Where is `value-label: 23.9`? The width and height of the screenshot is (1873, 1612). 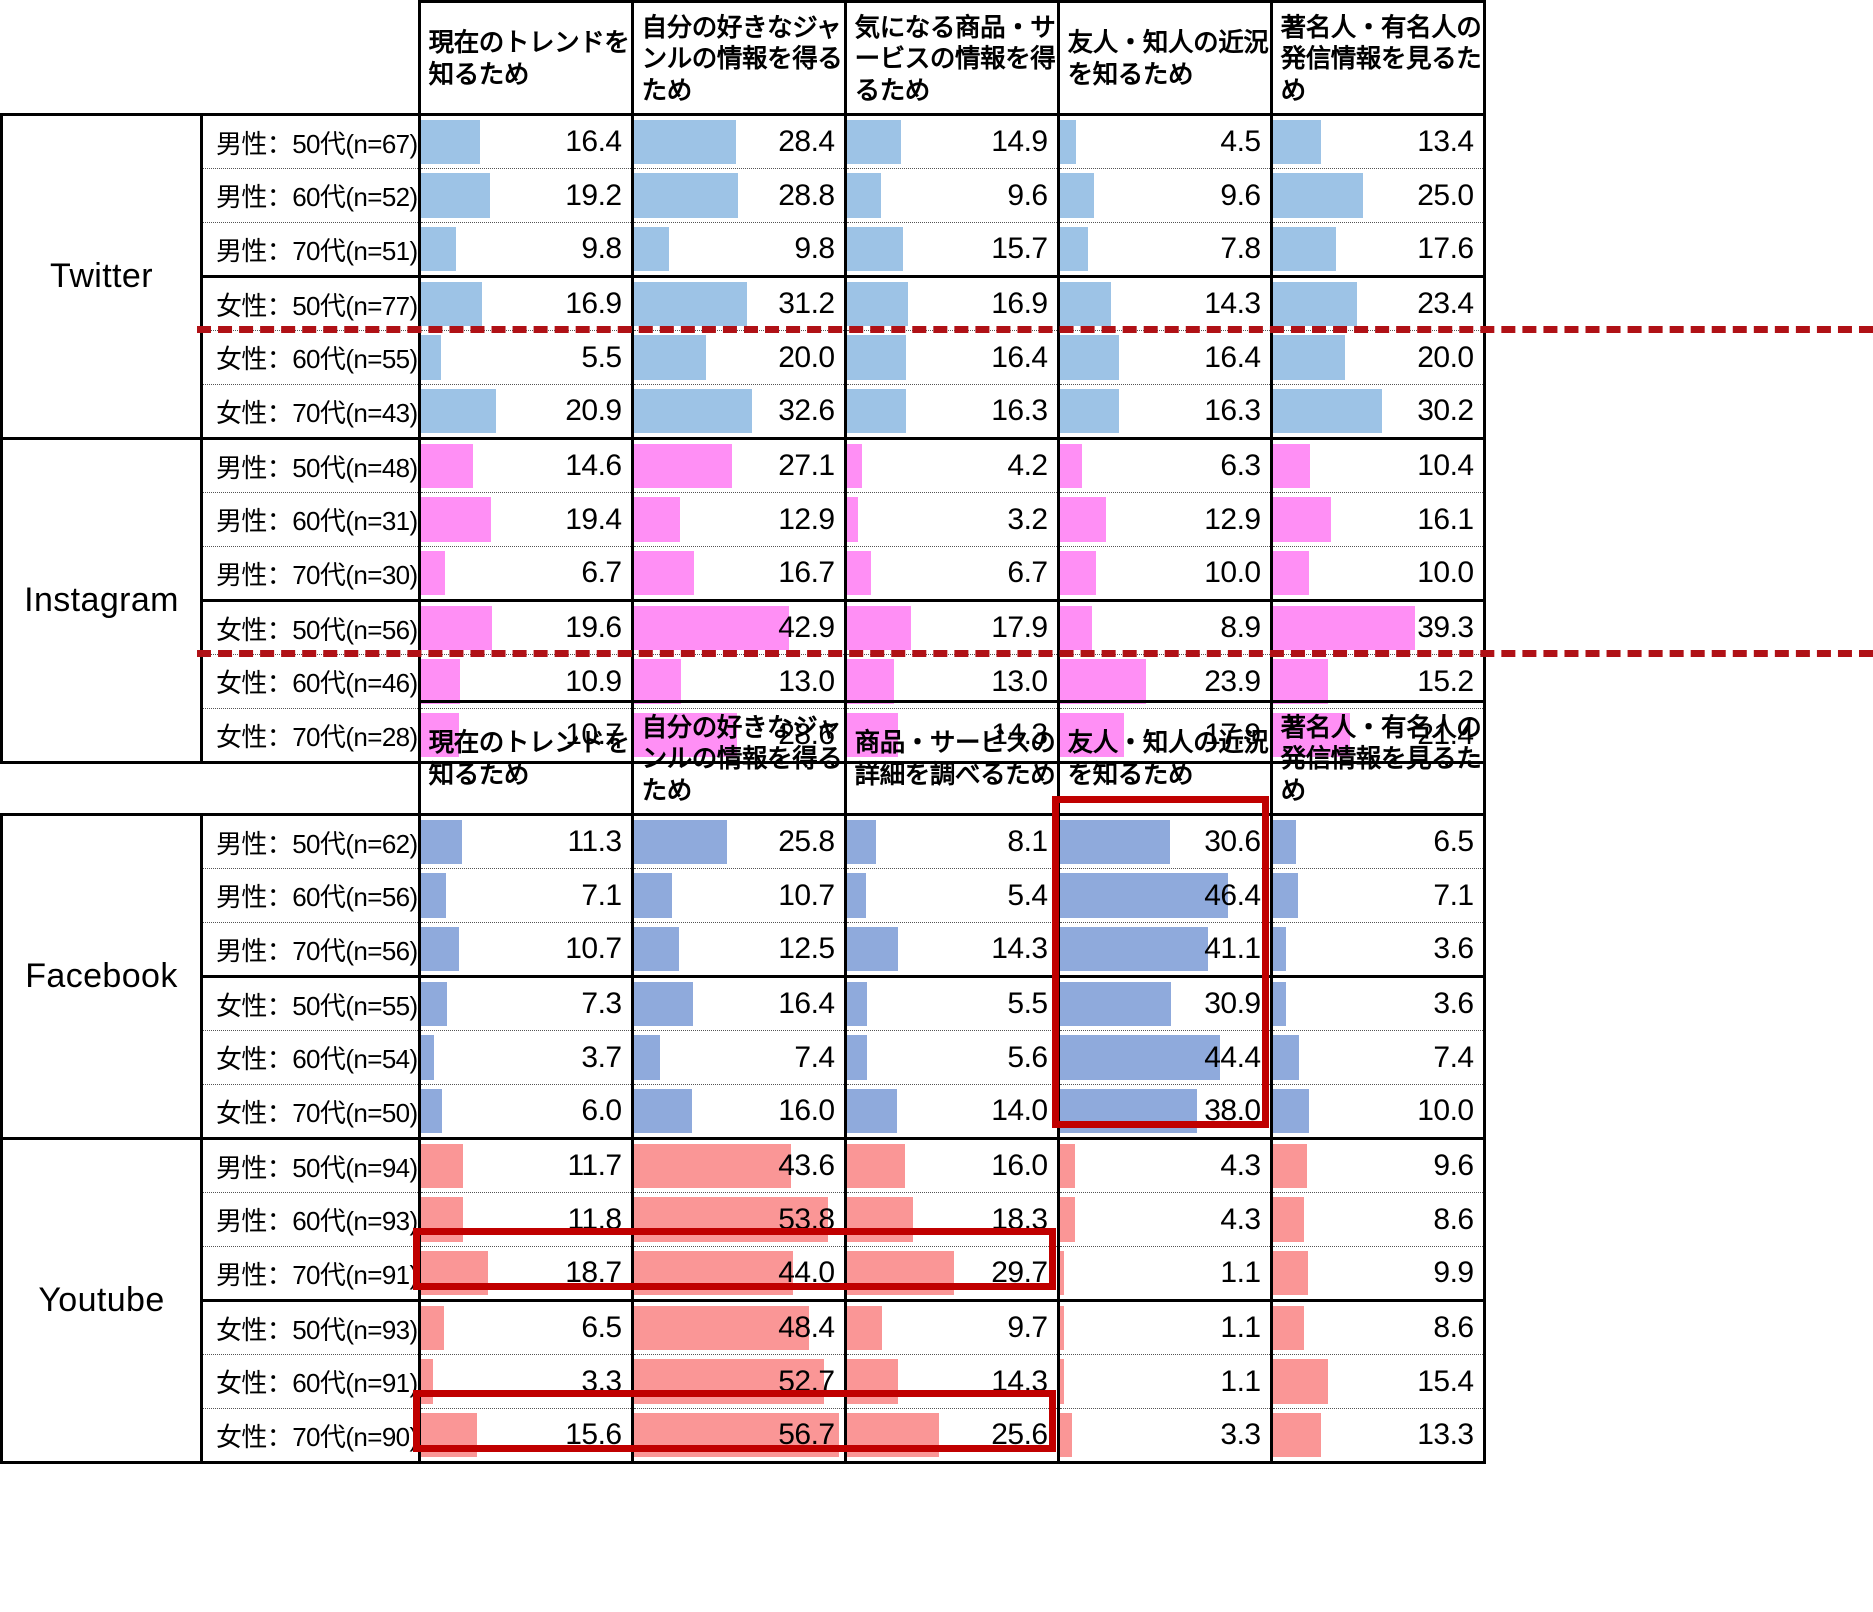
value-label: 23.9 is located at coordinates (1232, 681).